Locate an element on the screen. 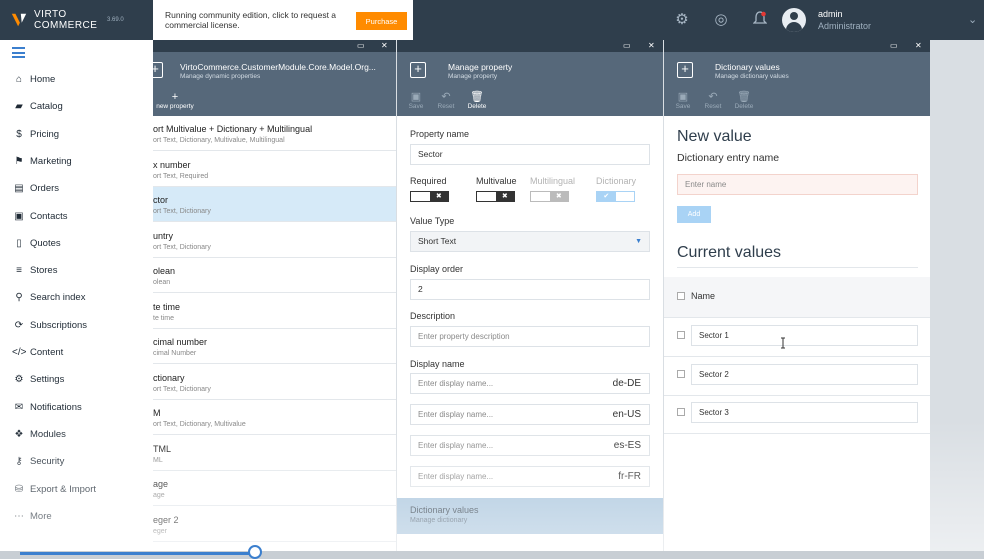 This screenshot has width=984, height=559. required-toggle: ✖ is located at coordinates (429, 196).